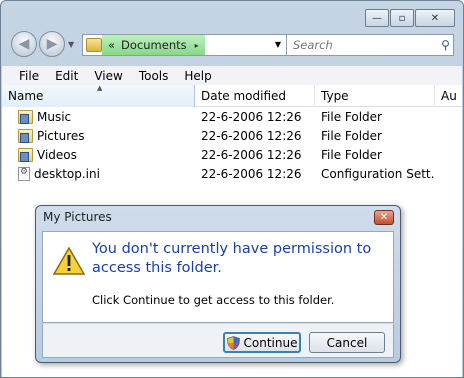  Describe the element at coordinates (100, 88) in the screenshot. I see `sort-ascending-icon: ▲` at that location.